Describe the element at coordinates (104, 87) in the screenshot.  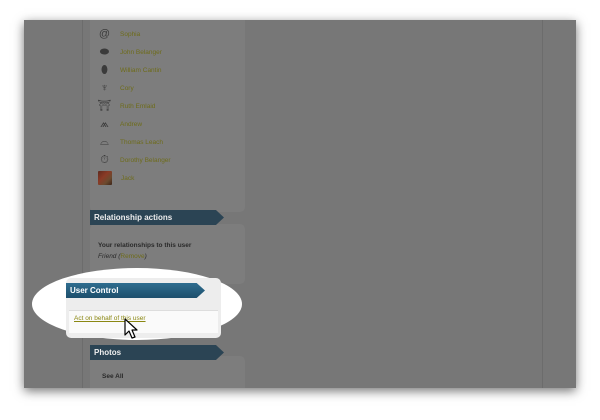
I see `trophy-icon: ♆` at that location.